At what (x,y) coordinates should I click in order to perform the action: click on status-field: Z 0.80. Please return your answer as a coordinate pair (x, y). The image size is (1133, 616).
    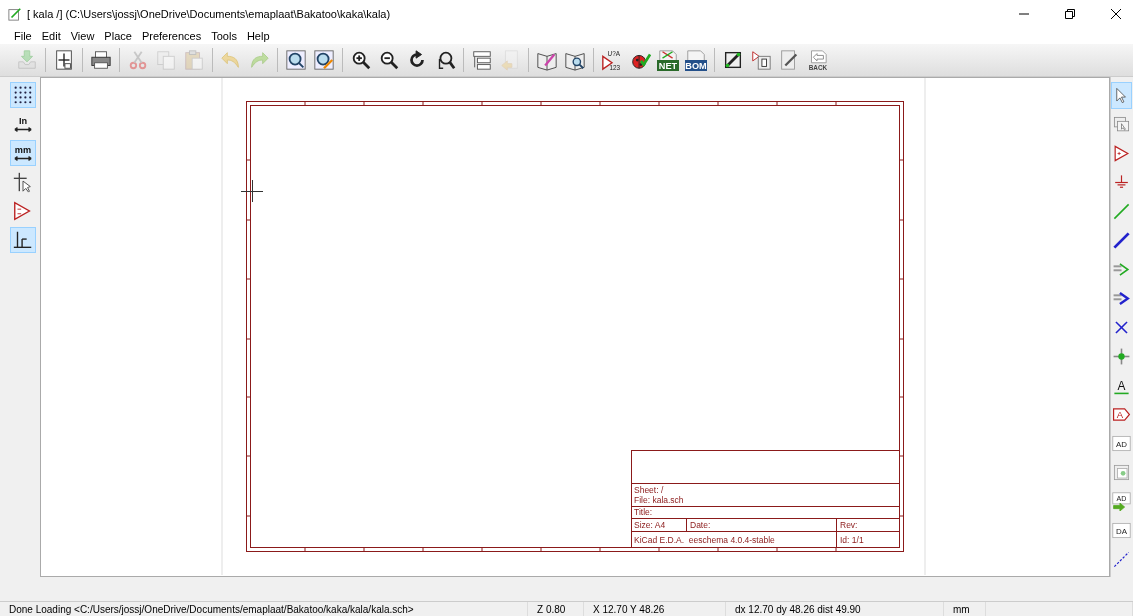
    Looking at the image, I should click on (556, 609).